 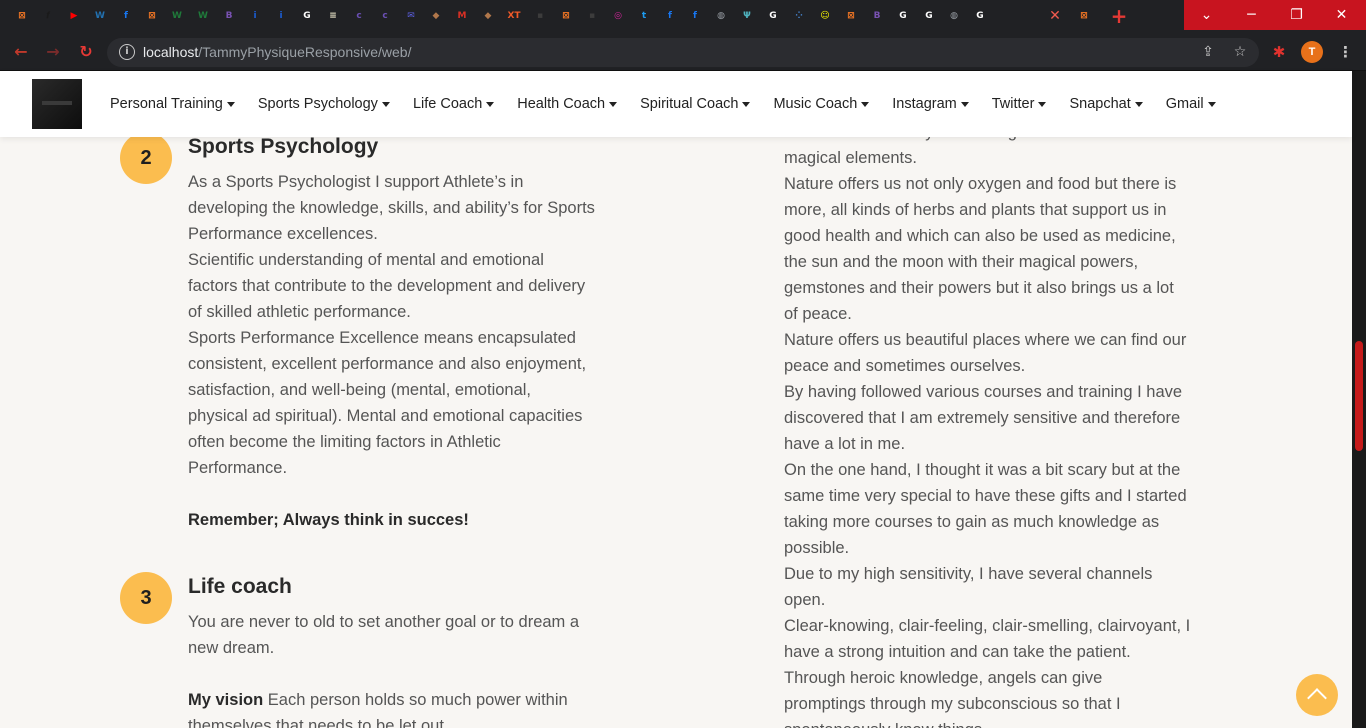 What do you see at coordinates (1341, 15) in the screenshot?
I see `close-window-button: ✕` at bounding box center [1341, 15].